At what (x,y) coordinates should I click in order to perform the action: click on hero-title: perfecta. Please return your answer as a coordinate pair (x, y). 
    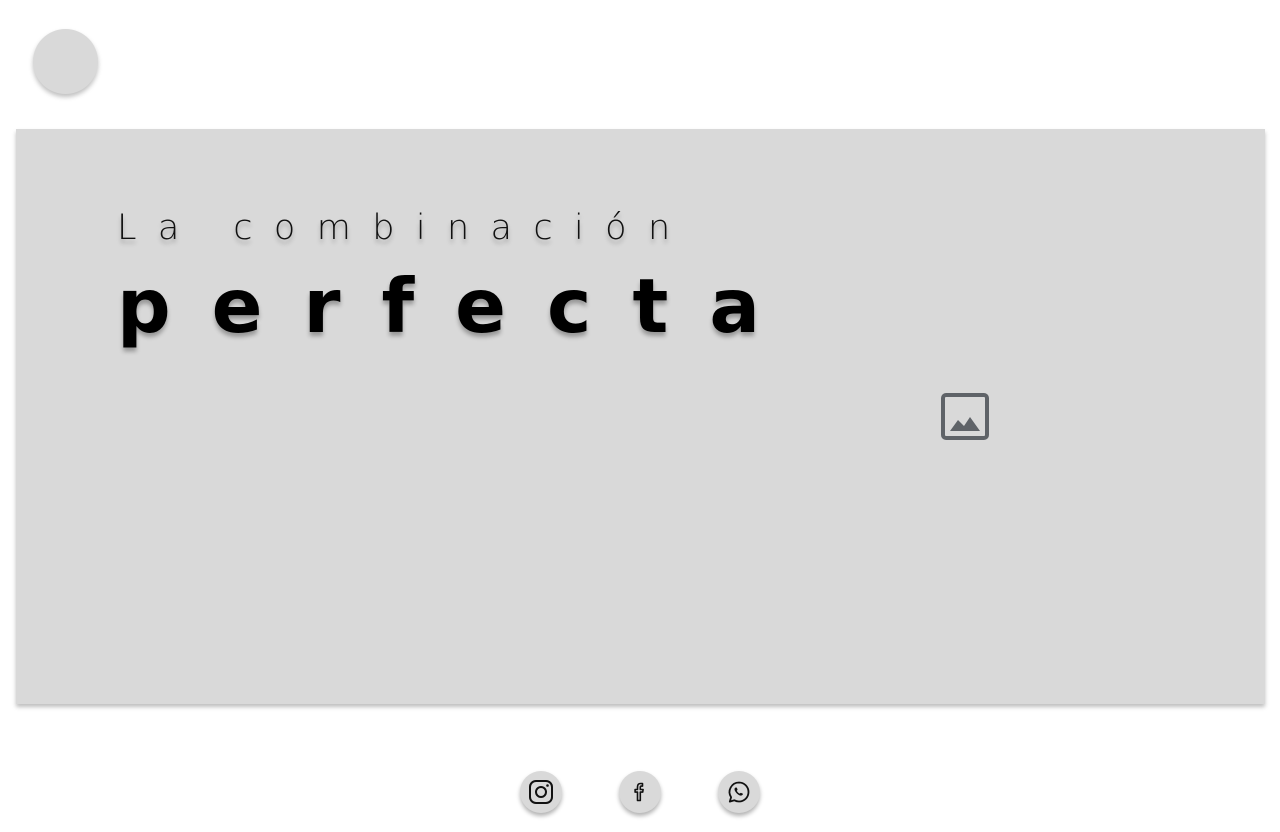
    Looking at the image, I should click on (459, 306).